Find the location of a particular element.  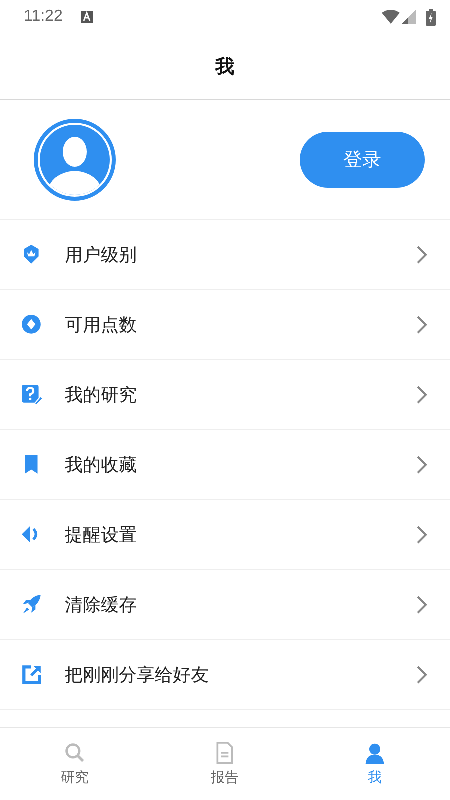

avatar-icon is located at coordinates (75, 159).